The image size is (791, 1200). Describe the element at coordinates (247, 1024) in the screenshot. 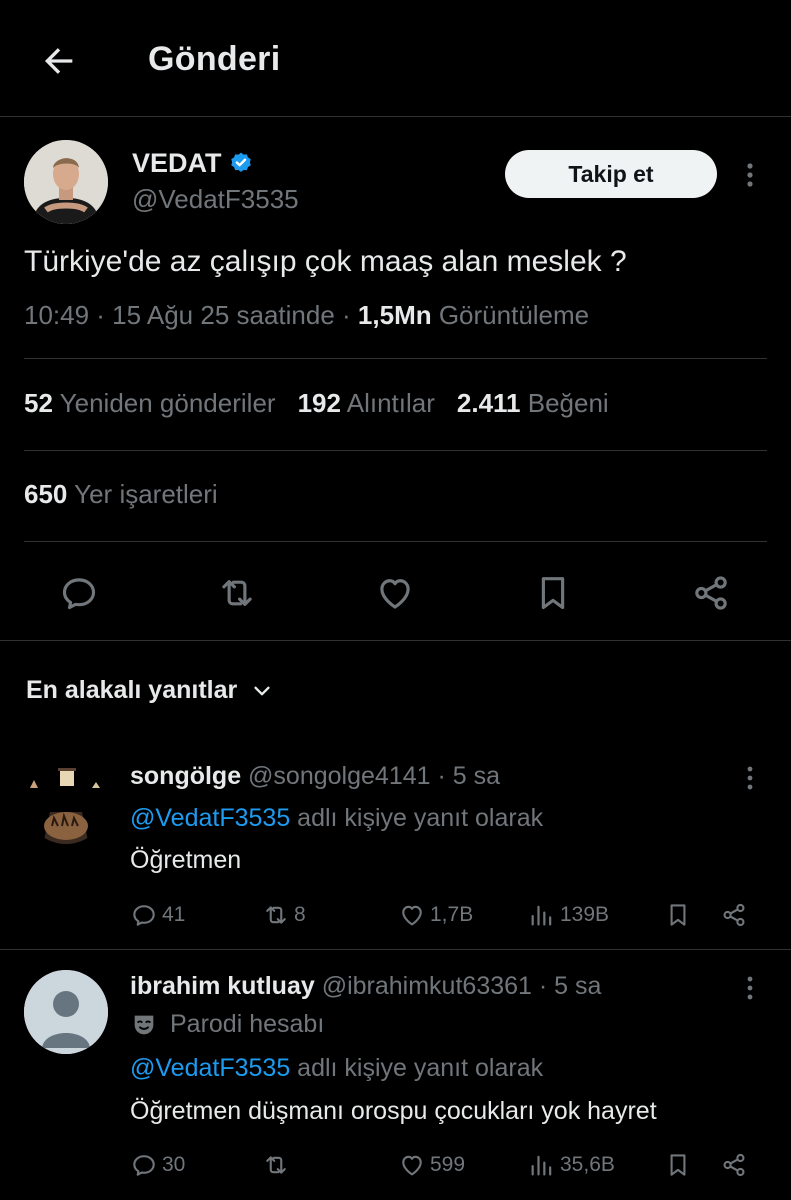

I see `parody-text: Parodi hesabı` at that location.